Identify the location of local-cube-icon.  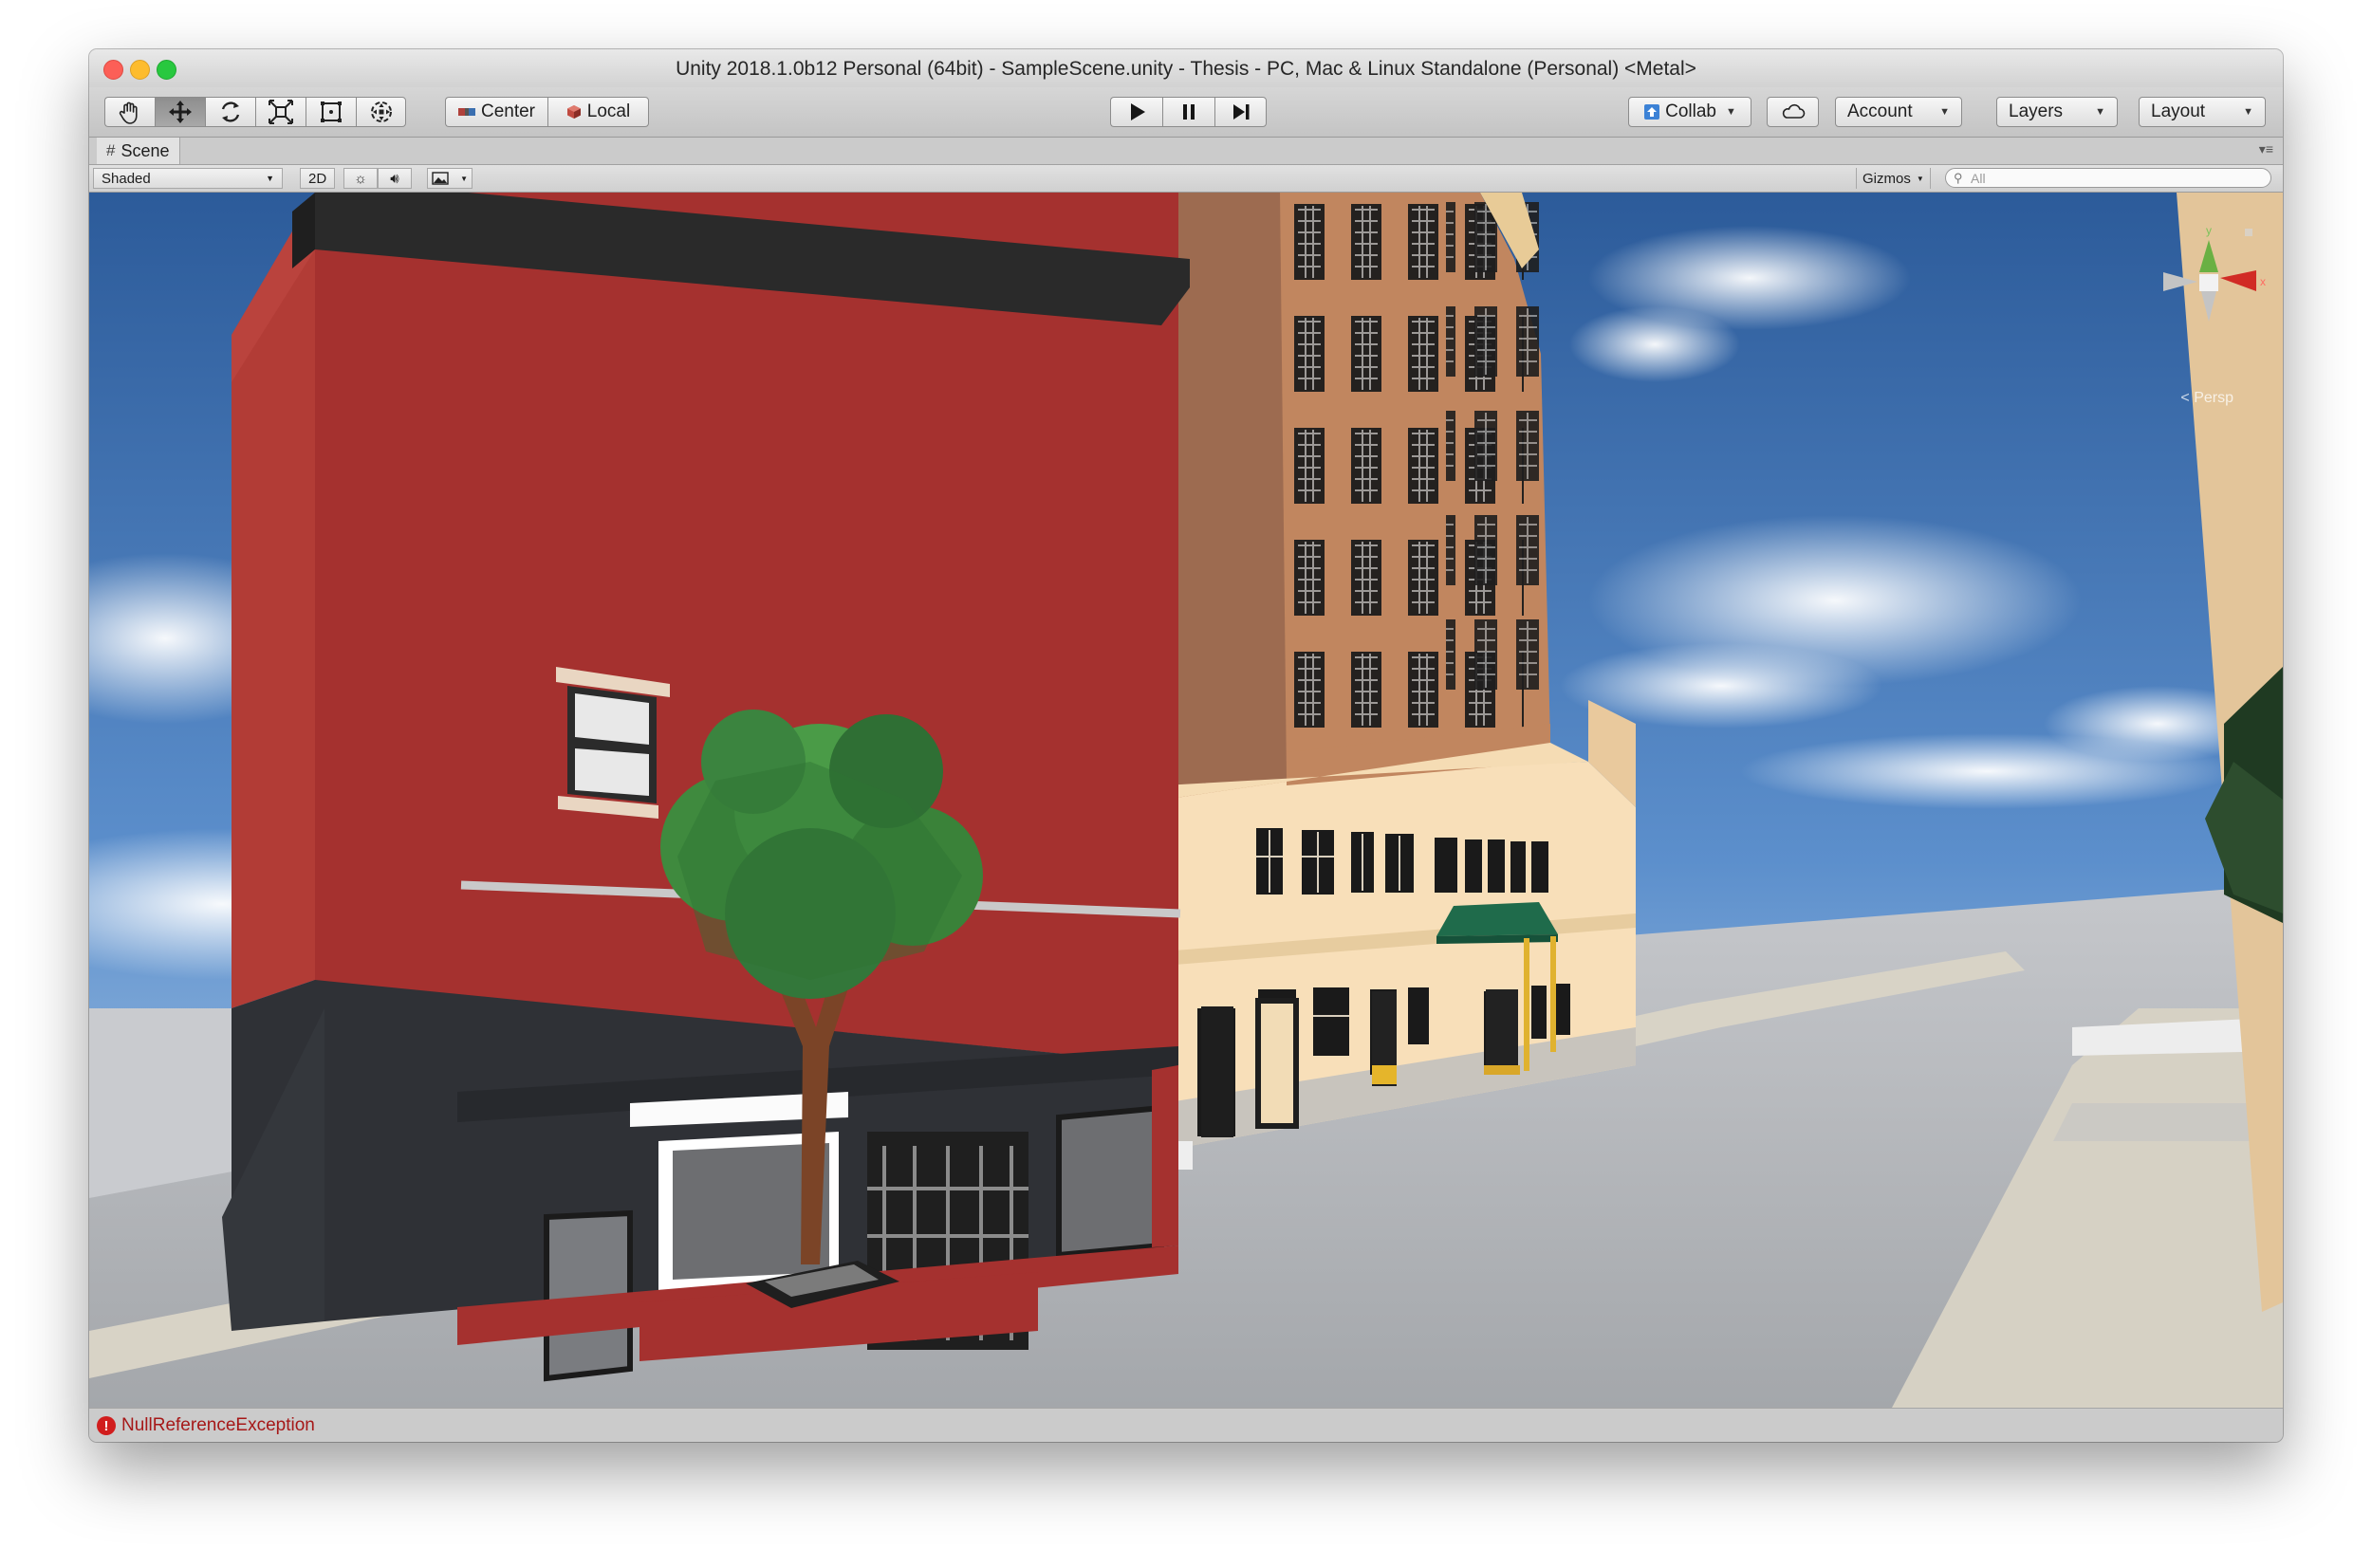
(573, 112).